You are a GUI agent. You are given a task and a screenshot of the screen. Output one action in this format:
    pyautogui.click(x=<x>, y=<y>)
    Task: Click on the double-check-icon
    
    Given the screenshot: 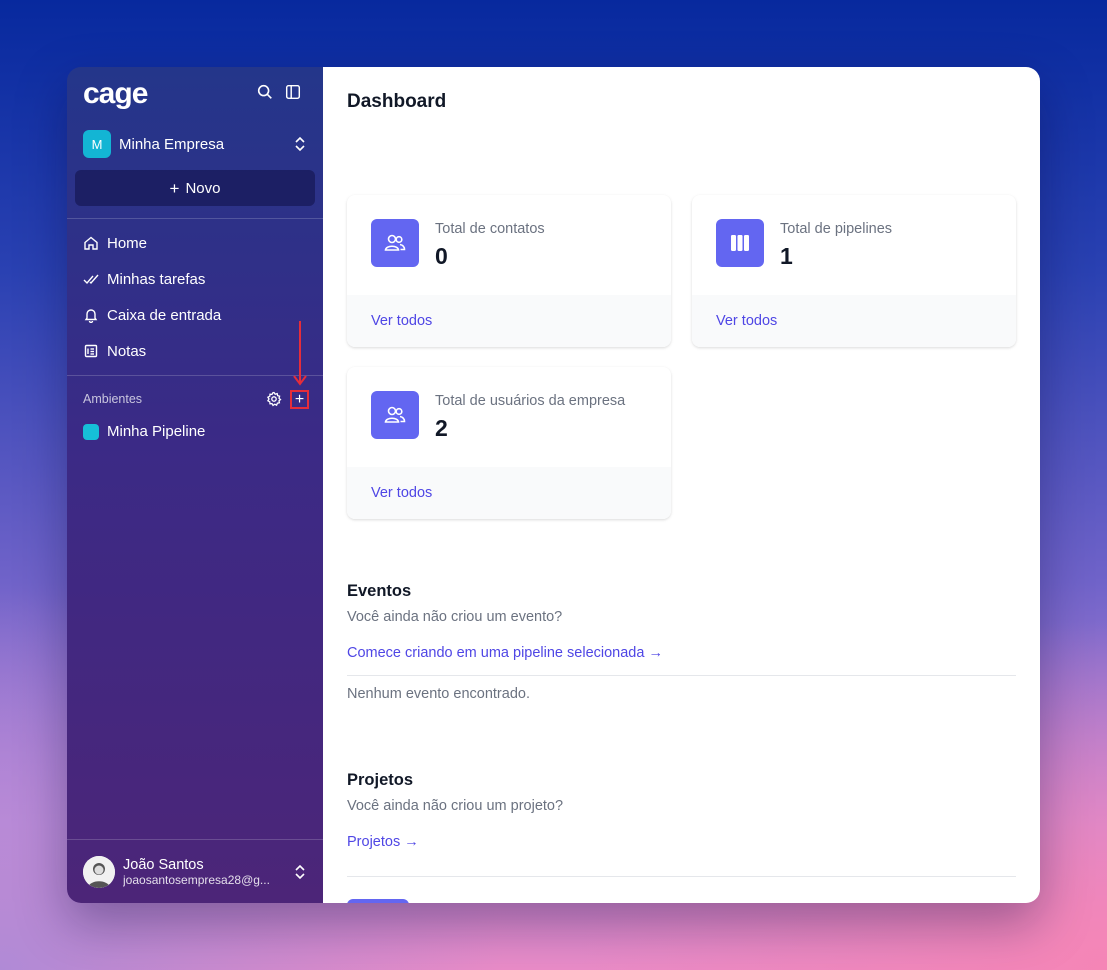 What is the action you would take?
    pyautogui.click(x=91, y=279)
    